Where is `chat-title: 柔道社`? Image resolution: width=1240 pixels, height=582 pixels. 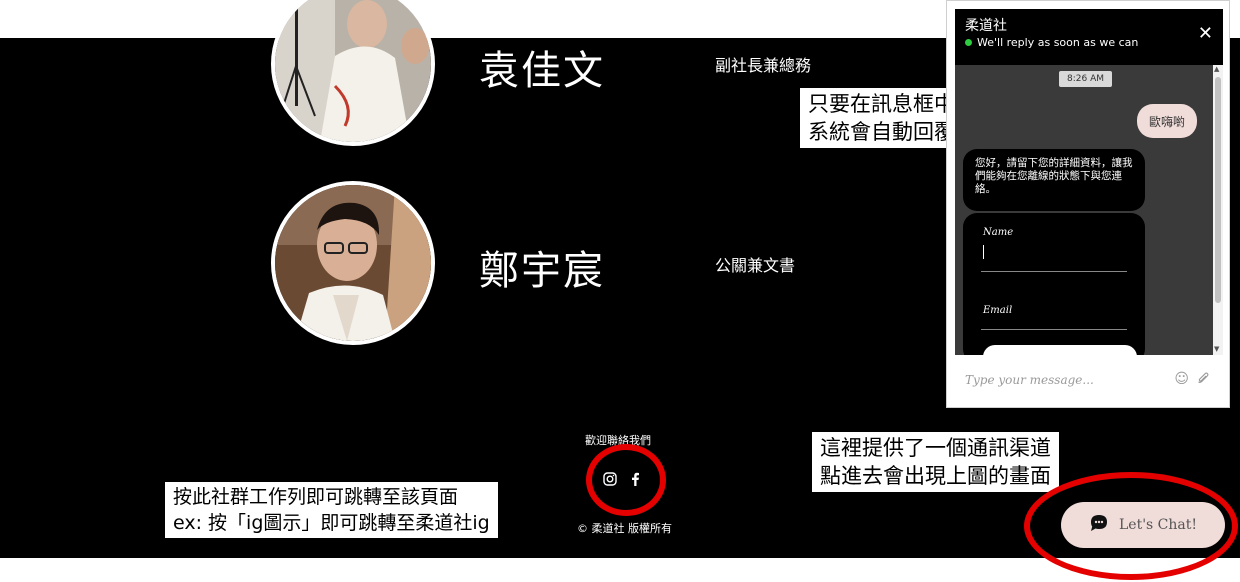 chat-title: 柔道社 is located at coordinates (986, 26).